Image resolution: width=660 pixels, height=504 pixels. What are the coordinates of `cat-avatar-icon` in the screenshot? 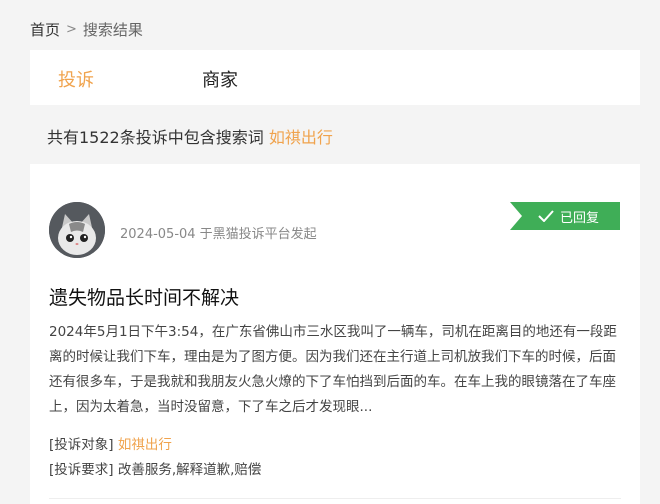 It's located at (77, 230).